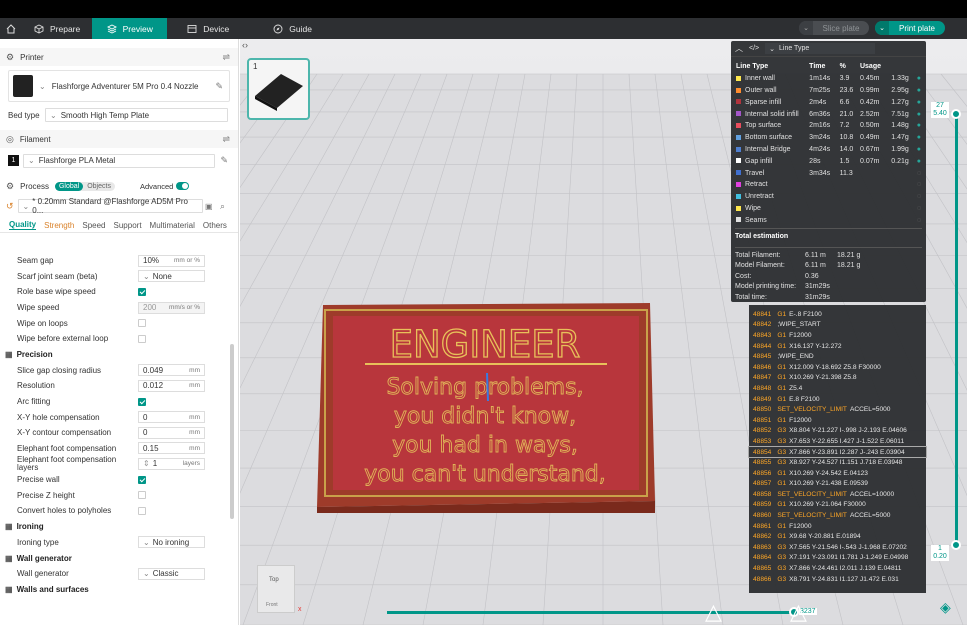  Describe the element at coordinates (182, 186) in the screenshot. I see `advanced-switch` at that location.